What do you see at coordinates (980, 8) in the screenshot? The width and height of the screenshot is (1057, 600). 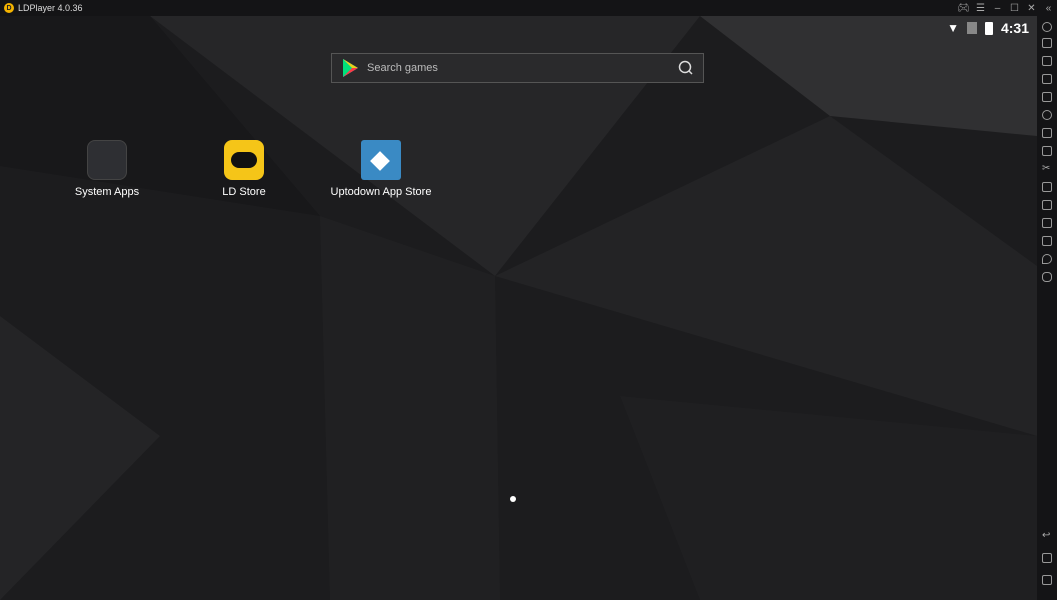 I see `menu-icon: ☰` at bounding box center [980, 8].